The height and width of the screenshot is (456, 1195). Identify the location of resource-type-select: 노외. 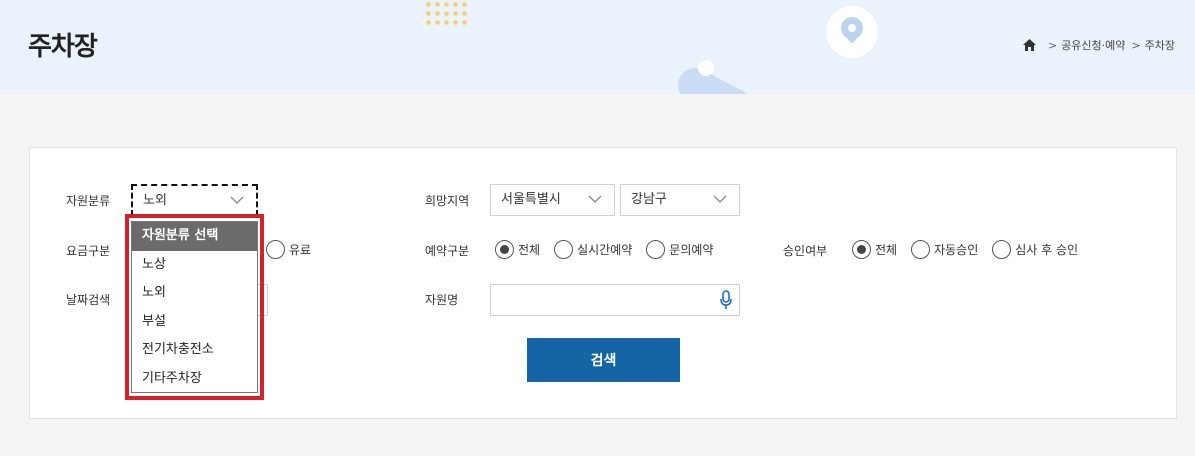
(194, 200).